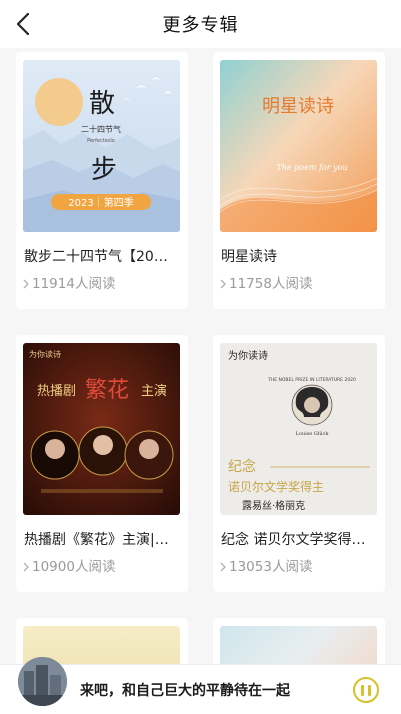 The image size is (401, 714). What do you see at coordinates (271, 567) in the screenshot?
I see `read-count-text: 13053人阅读` at bounding box center [271, 567].